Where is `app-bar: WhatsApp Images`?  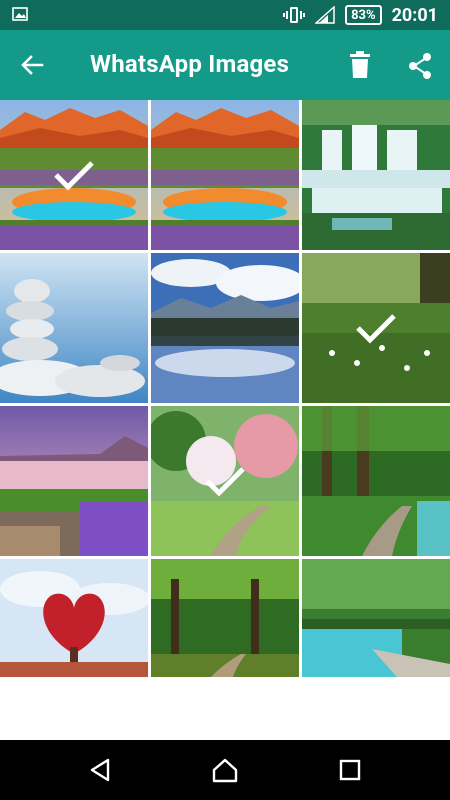 app-bar: WhatsApp Images is located at coordinates (225, 65).